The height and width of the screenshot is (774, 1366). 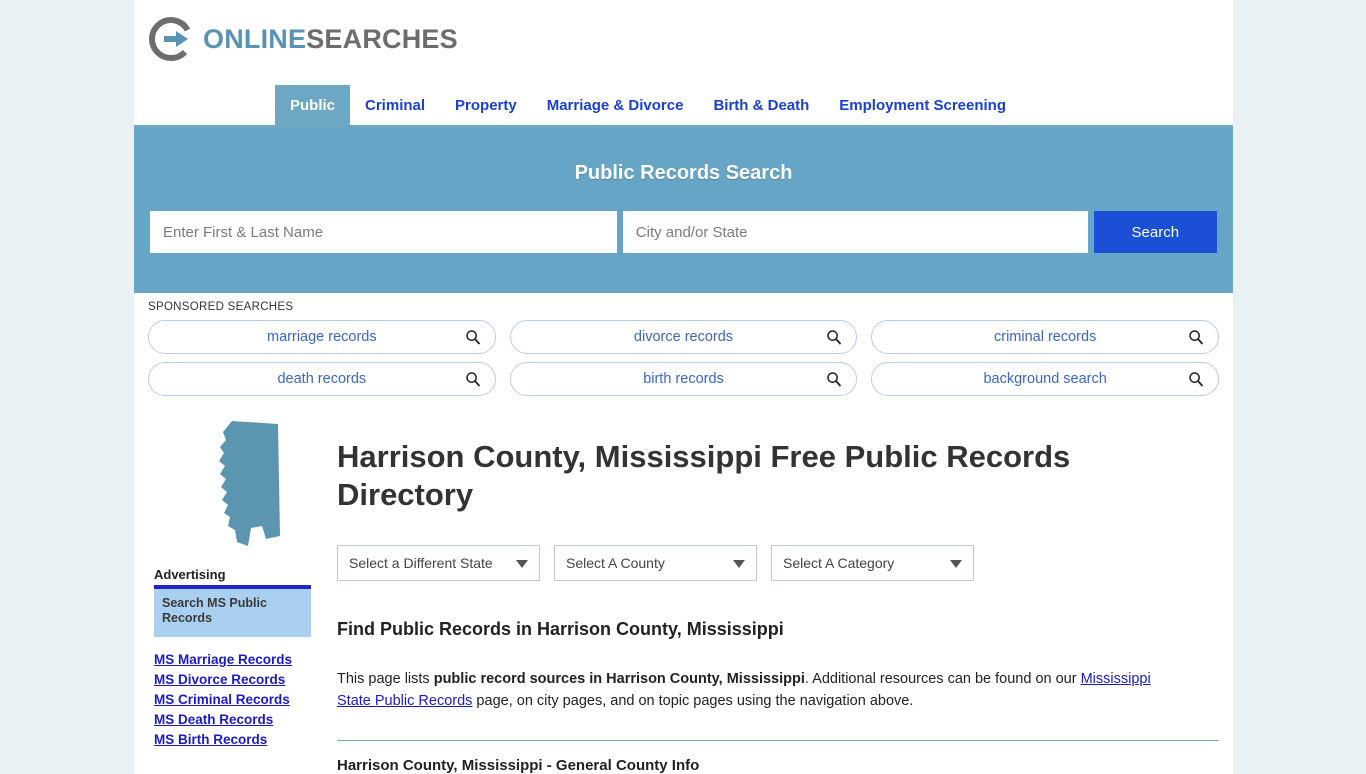 I want to click on sidebar-link-ms-divorce-records: MS Divorce Records, so click(x=233, y=679).